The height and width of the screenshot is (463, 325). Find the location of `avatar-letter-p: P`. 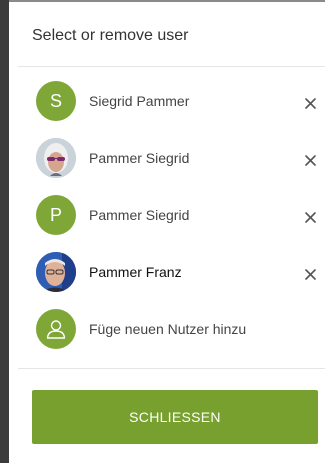

avatar-letter-p: P is located at coordinates (56, 215).